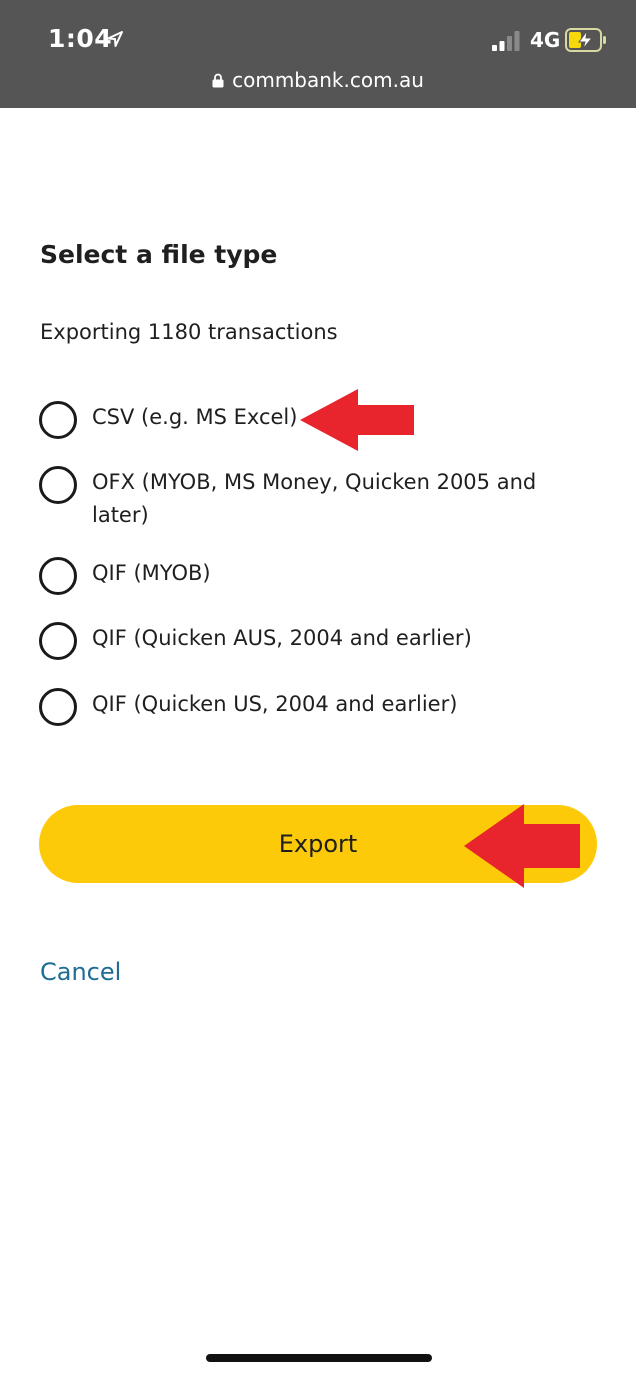  I want to click on lock-icon, so click(218, 80).